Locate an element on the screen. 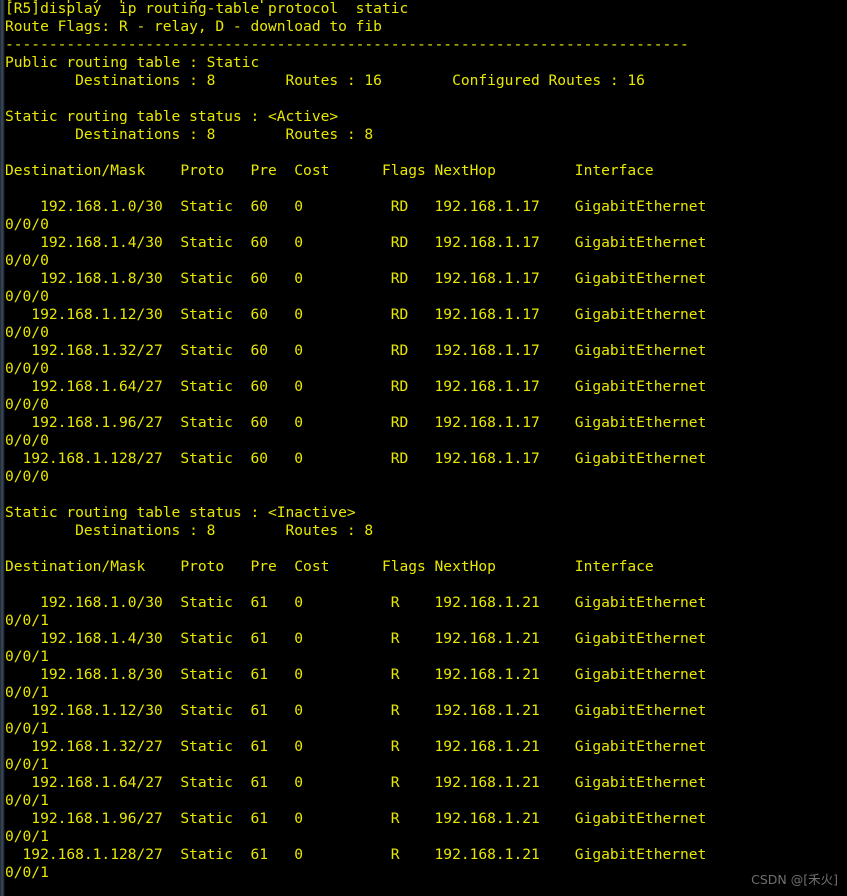 The height and width of the screenshot is (896, 847). csdn-watermark: CSDN @[禾火] is located at coordinates (794, 879).